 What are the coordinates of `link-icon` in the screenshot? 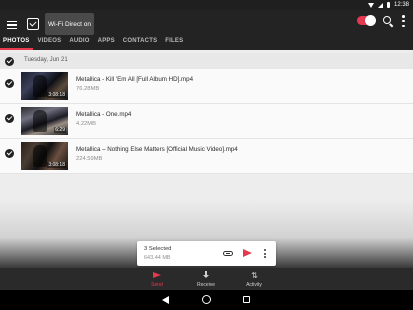 It's located at (228, 253).